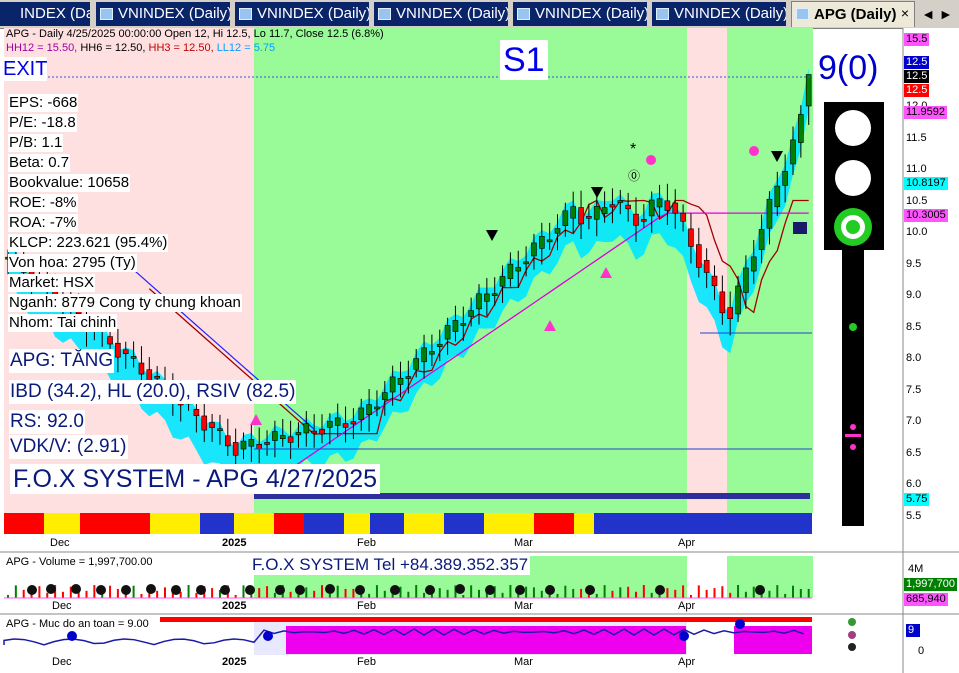 The height and width of the screenshot is (673, 959). What do you see at coordinates (914, 327) in the screenshot?
I see `price-tick: 8.5` at bounding box center [914, 327].